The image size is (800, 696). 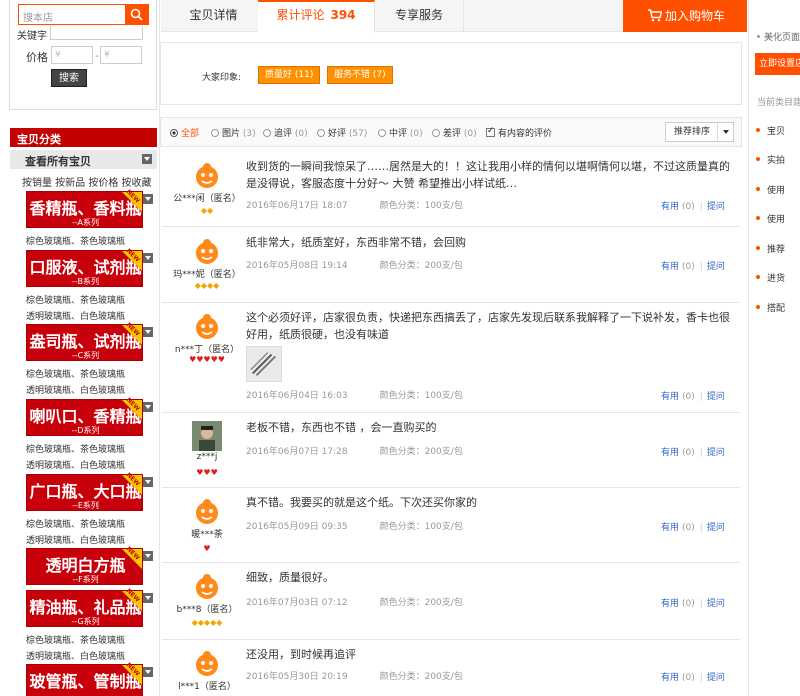 What do you see at coordinates (84, 565) in the screenshot?
I see `category-banner: 透明白方瓶 --F系列 NEW` at bounding box center [84, 565].